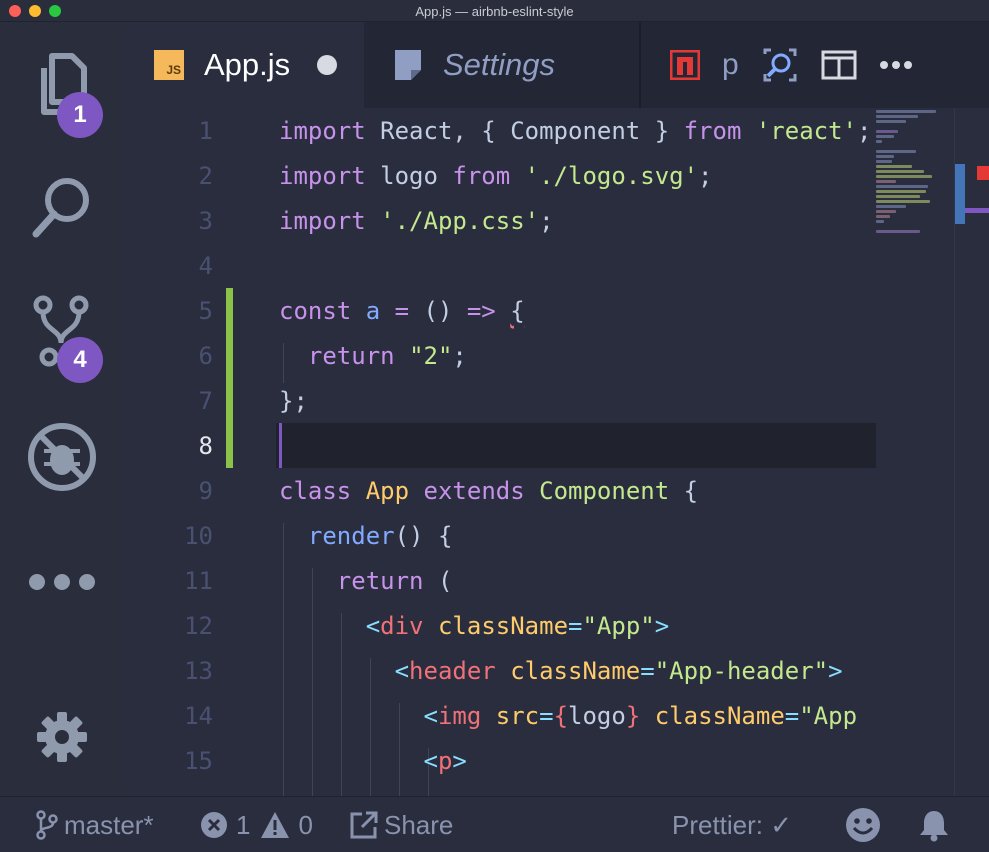 Image resolution: width=989 pixels, height=852 pixels. I want to click on code-line: 7};, so click(500, 401).